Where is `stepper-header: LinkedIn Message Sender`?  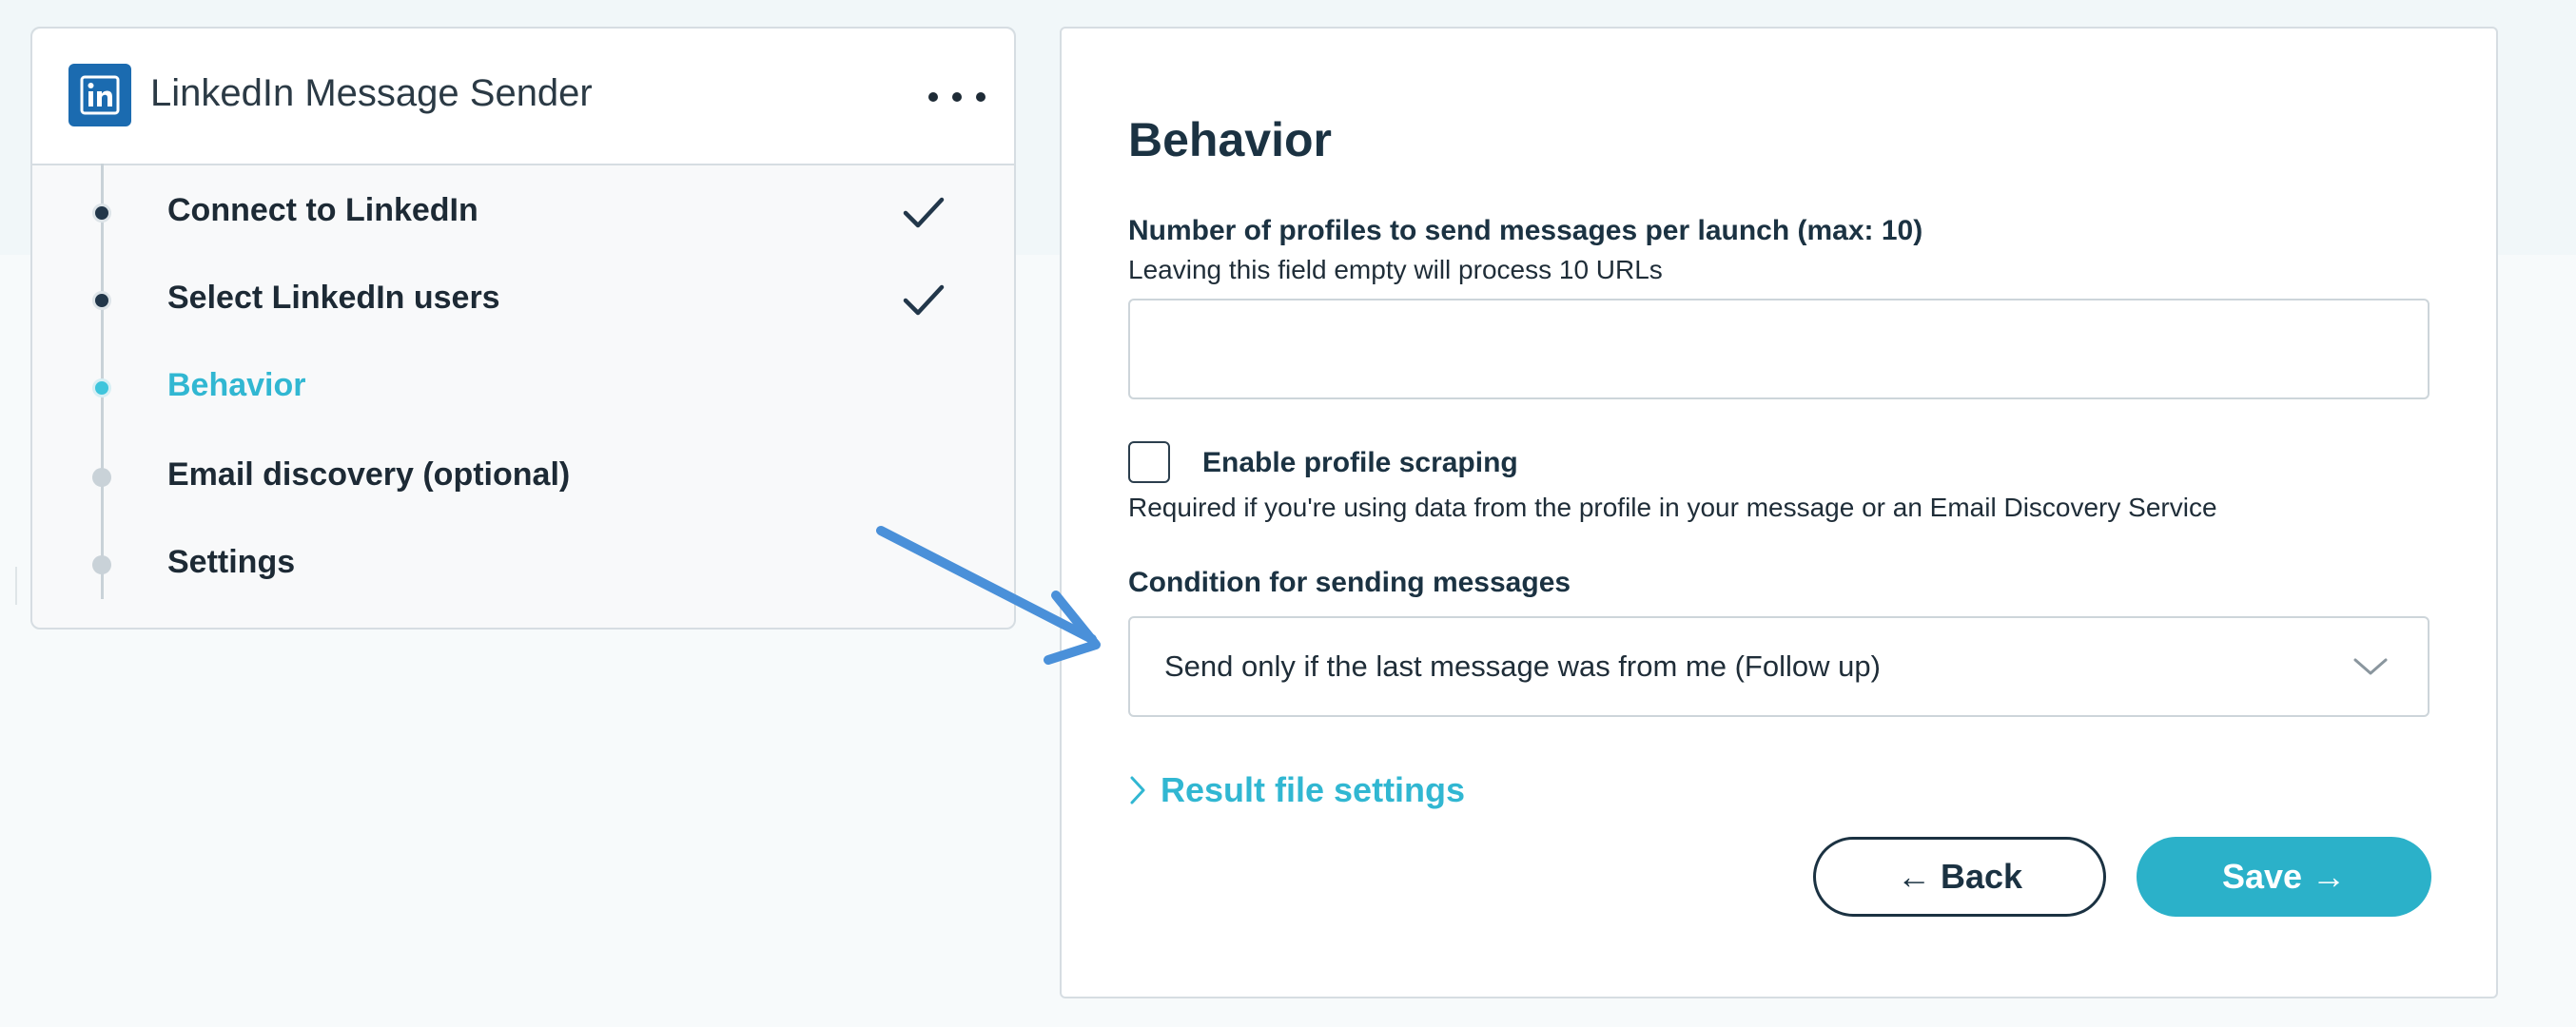
stepper-header: LinkedIn Message Sender is located at coordinates (523, 97).